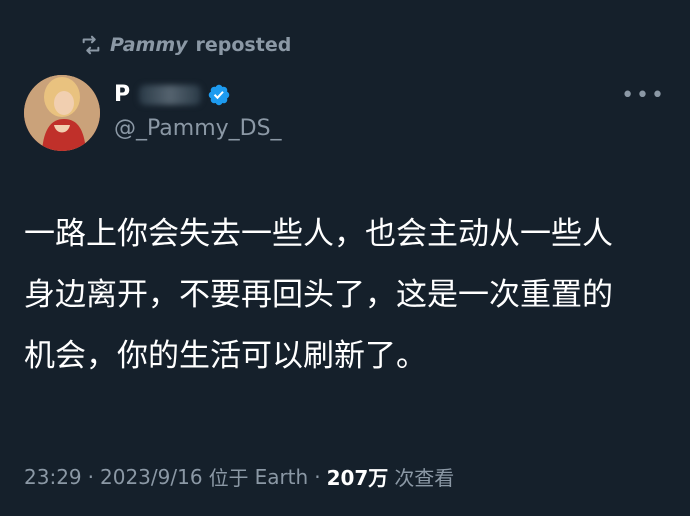 The image size is (690, 516). What do you see at coordinates (281, 476) in the screenshot?
I see `tweet-location: Earth` at bounding box center [281, 476].